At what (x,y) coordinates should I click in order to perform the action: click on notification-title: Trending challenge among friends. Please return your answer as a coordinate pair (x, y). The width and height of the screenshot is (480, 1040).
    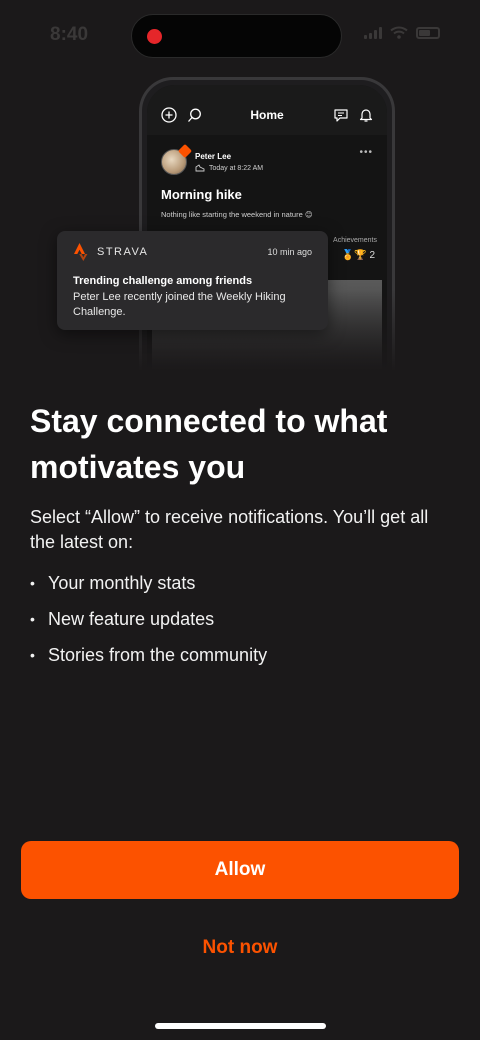
    Looking at the image, I should click on (163, 281).